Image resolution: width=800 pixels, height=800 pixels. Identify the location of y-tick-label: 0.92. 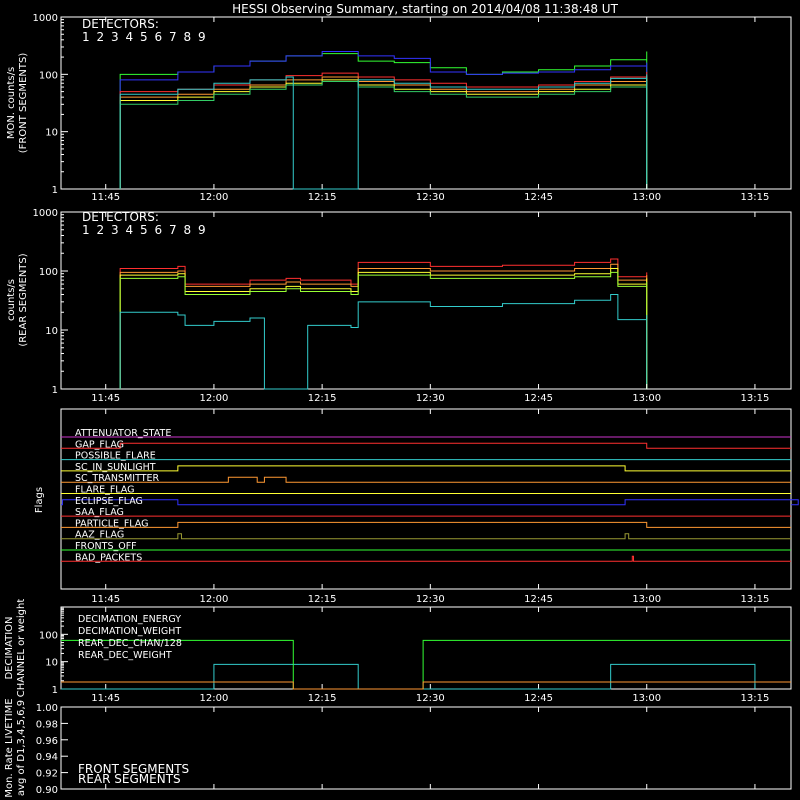
(47, 774).